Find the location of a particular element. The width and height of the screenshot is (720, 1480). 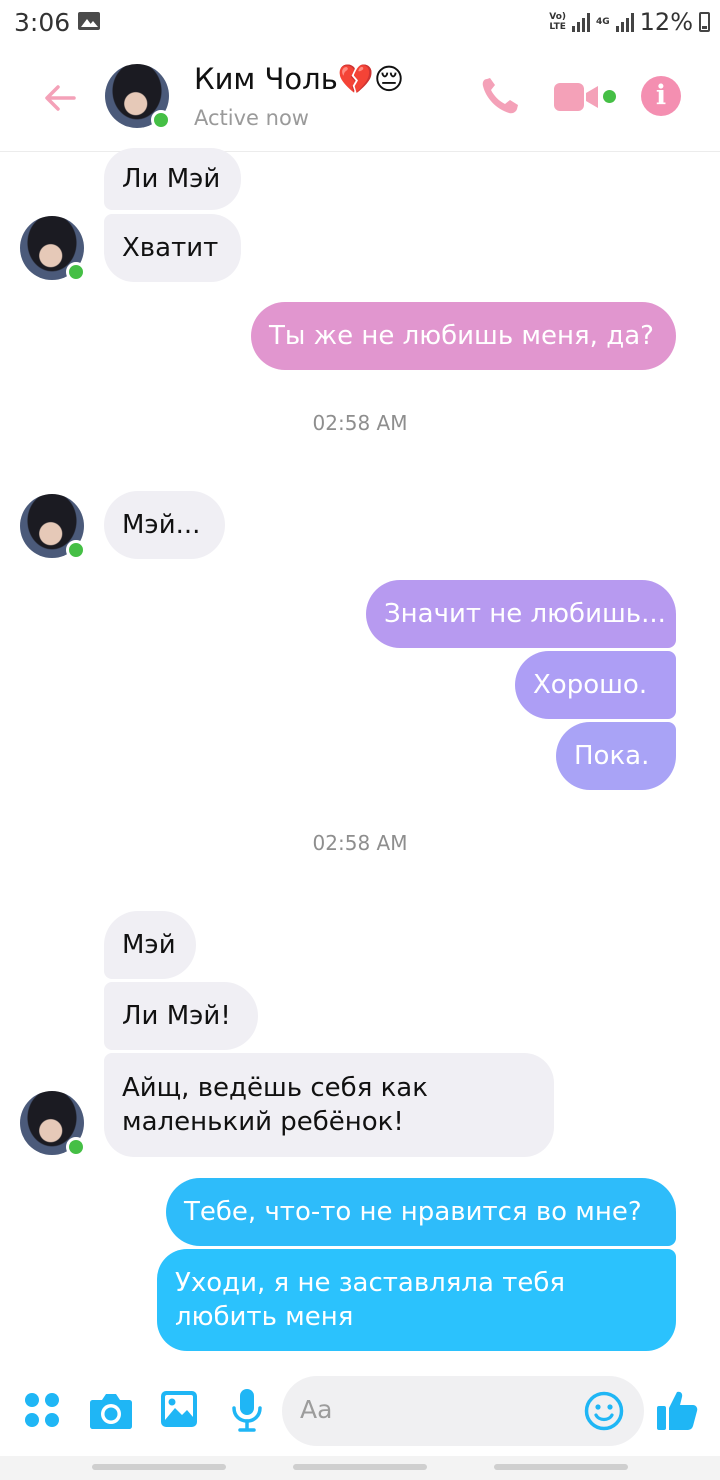

message-input-placeholder: Aa is located at coordinates (316, 1409).